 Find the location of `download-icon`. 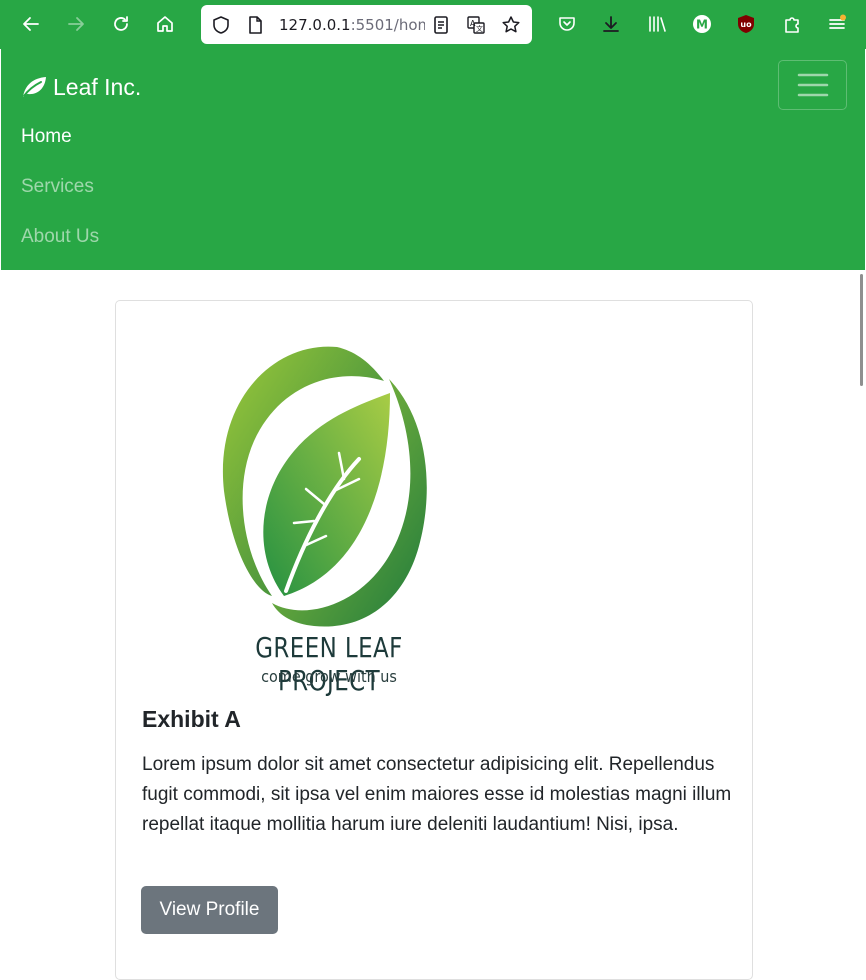

download-icon is located at coordinates (611, 24).